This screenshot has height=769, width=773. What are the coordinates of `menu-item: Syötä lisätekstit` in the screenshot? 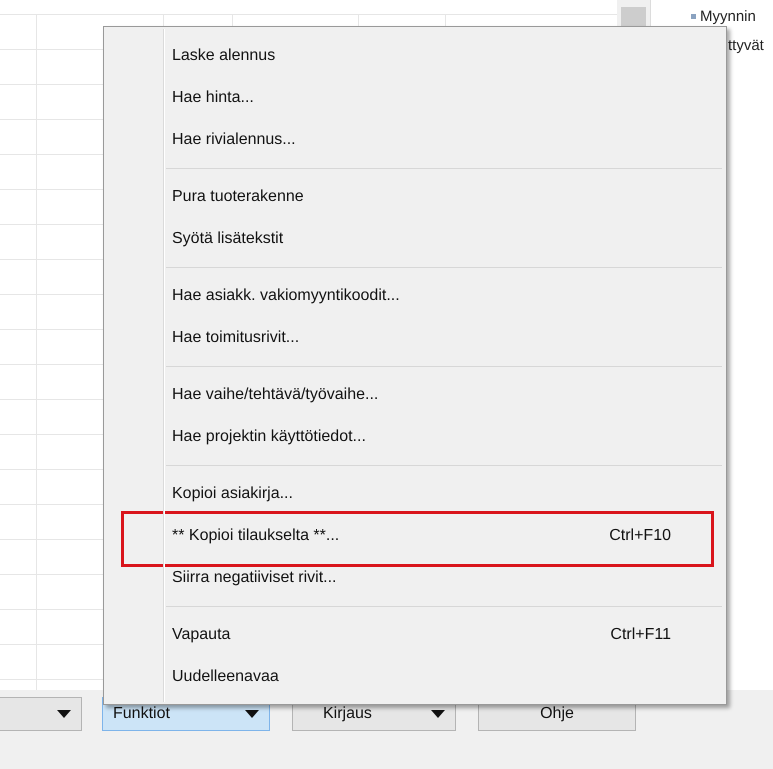 It's located at (415, 239).